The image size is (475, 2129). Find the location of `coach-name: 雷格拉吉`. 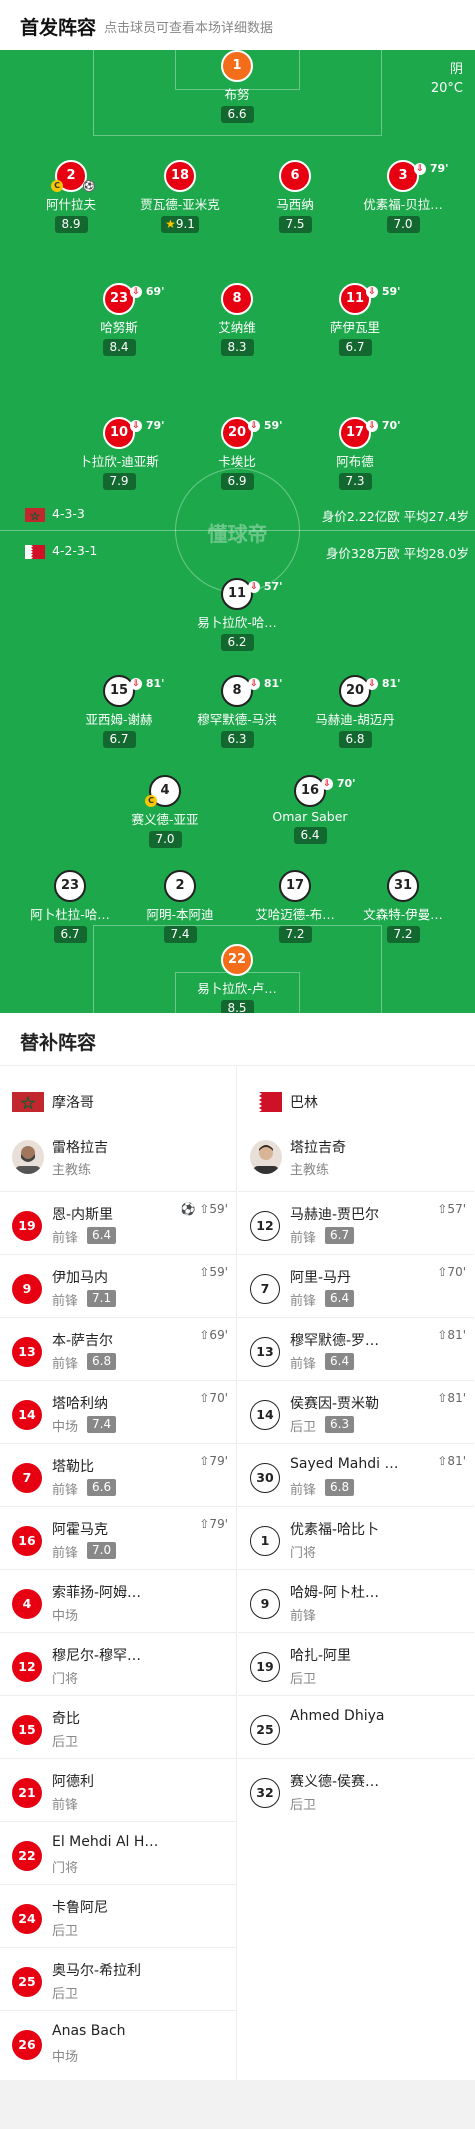

coach-name: 雷格拉吉 is located at coordinates (80, 1148).